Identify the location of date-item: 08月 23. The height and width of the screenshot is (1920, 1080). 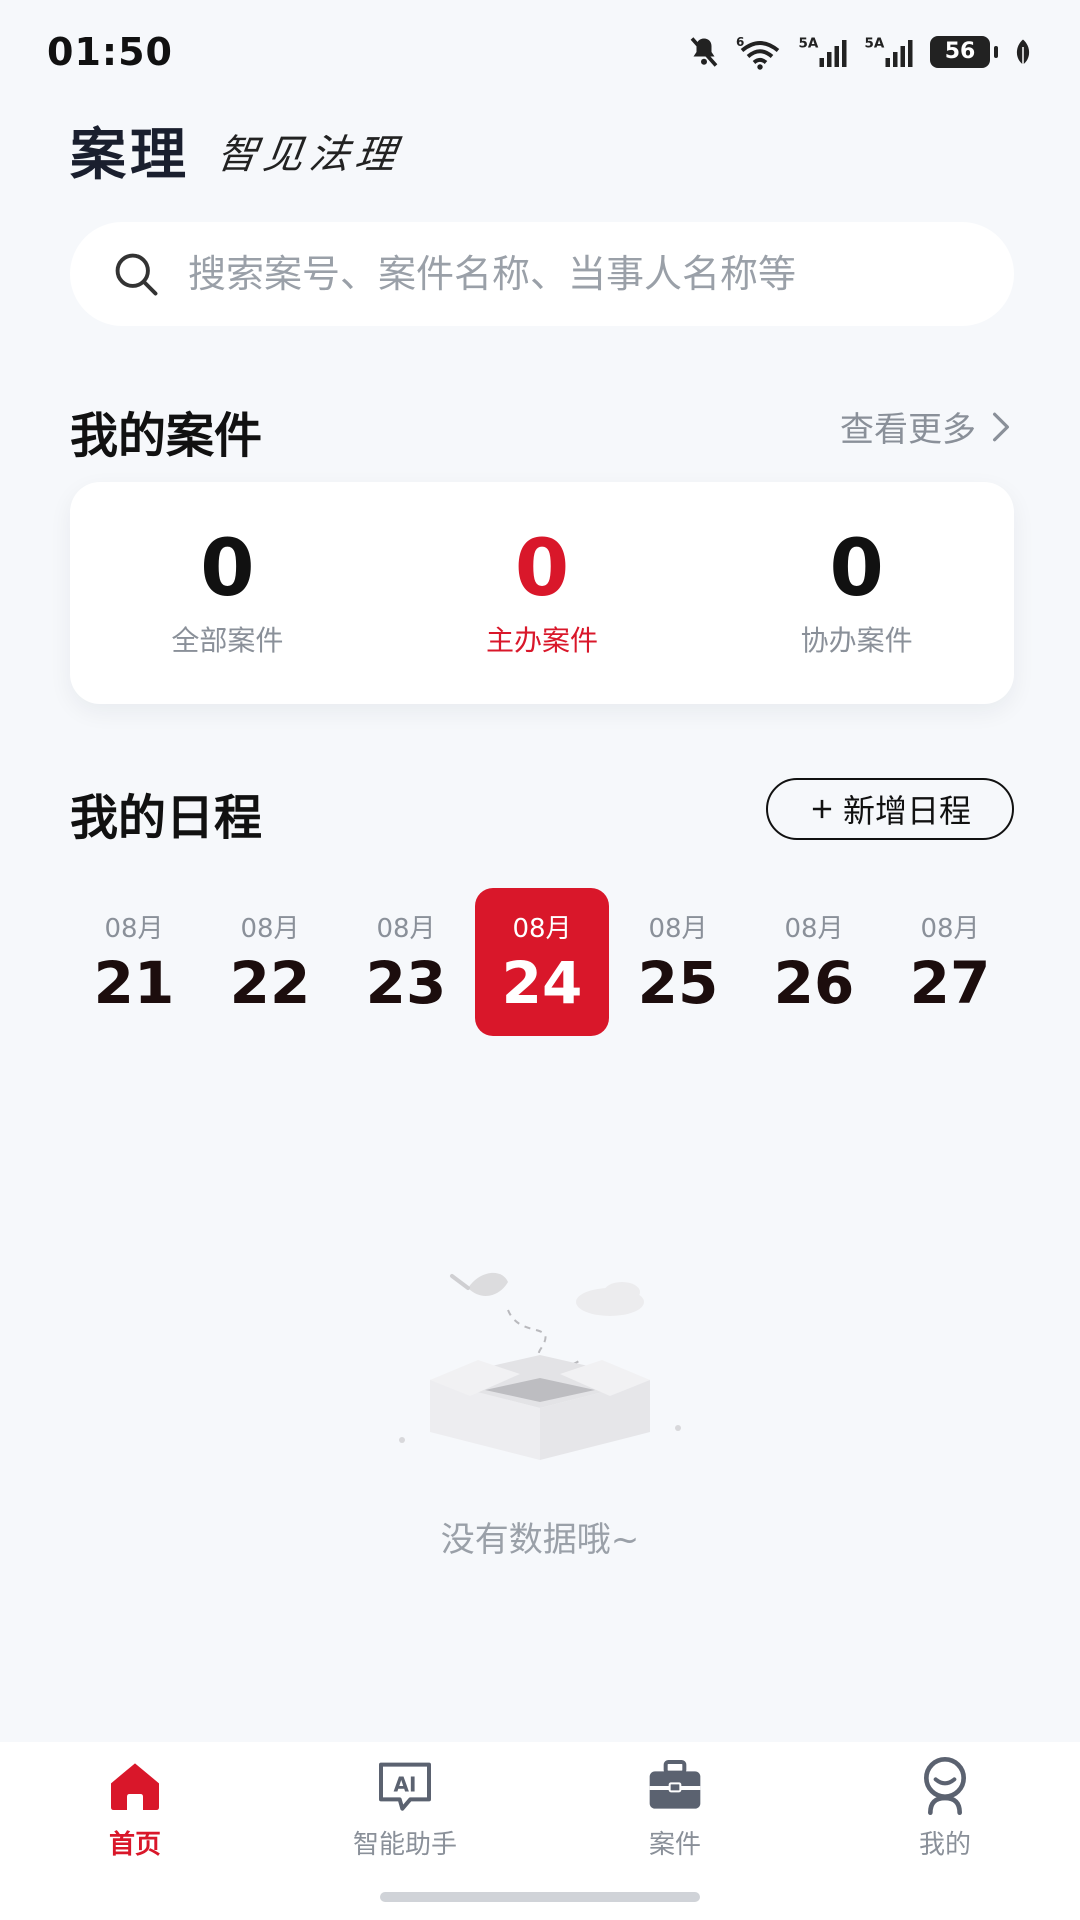
(406, 962).